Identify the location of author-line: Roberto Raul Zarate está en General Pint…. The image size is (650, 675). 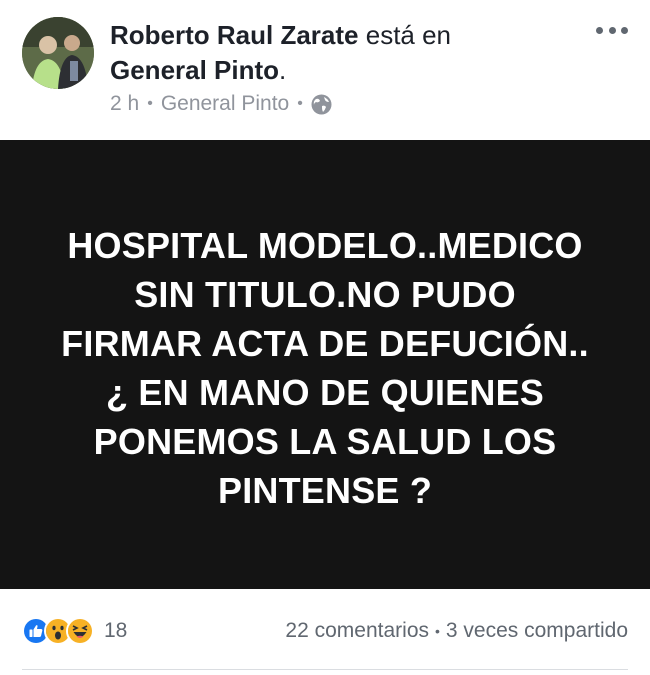
(345, 53).